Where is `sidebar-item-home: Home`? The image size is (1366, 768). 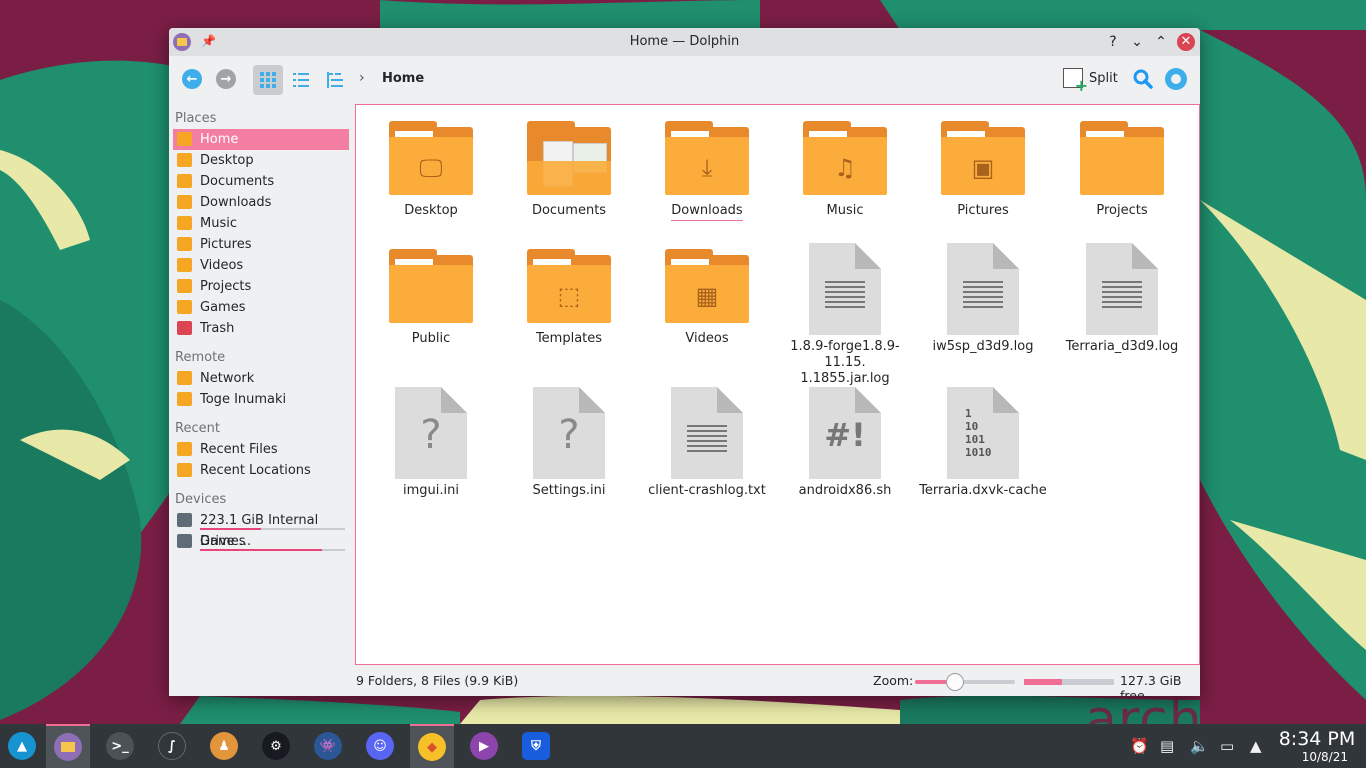 sidebar-item-home: Home is located at coordinates (261, 139).